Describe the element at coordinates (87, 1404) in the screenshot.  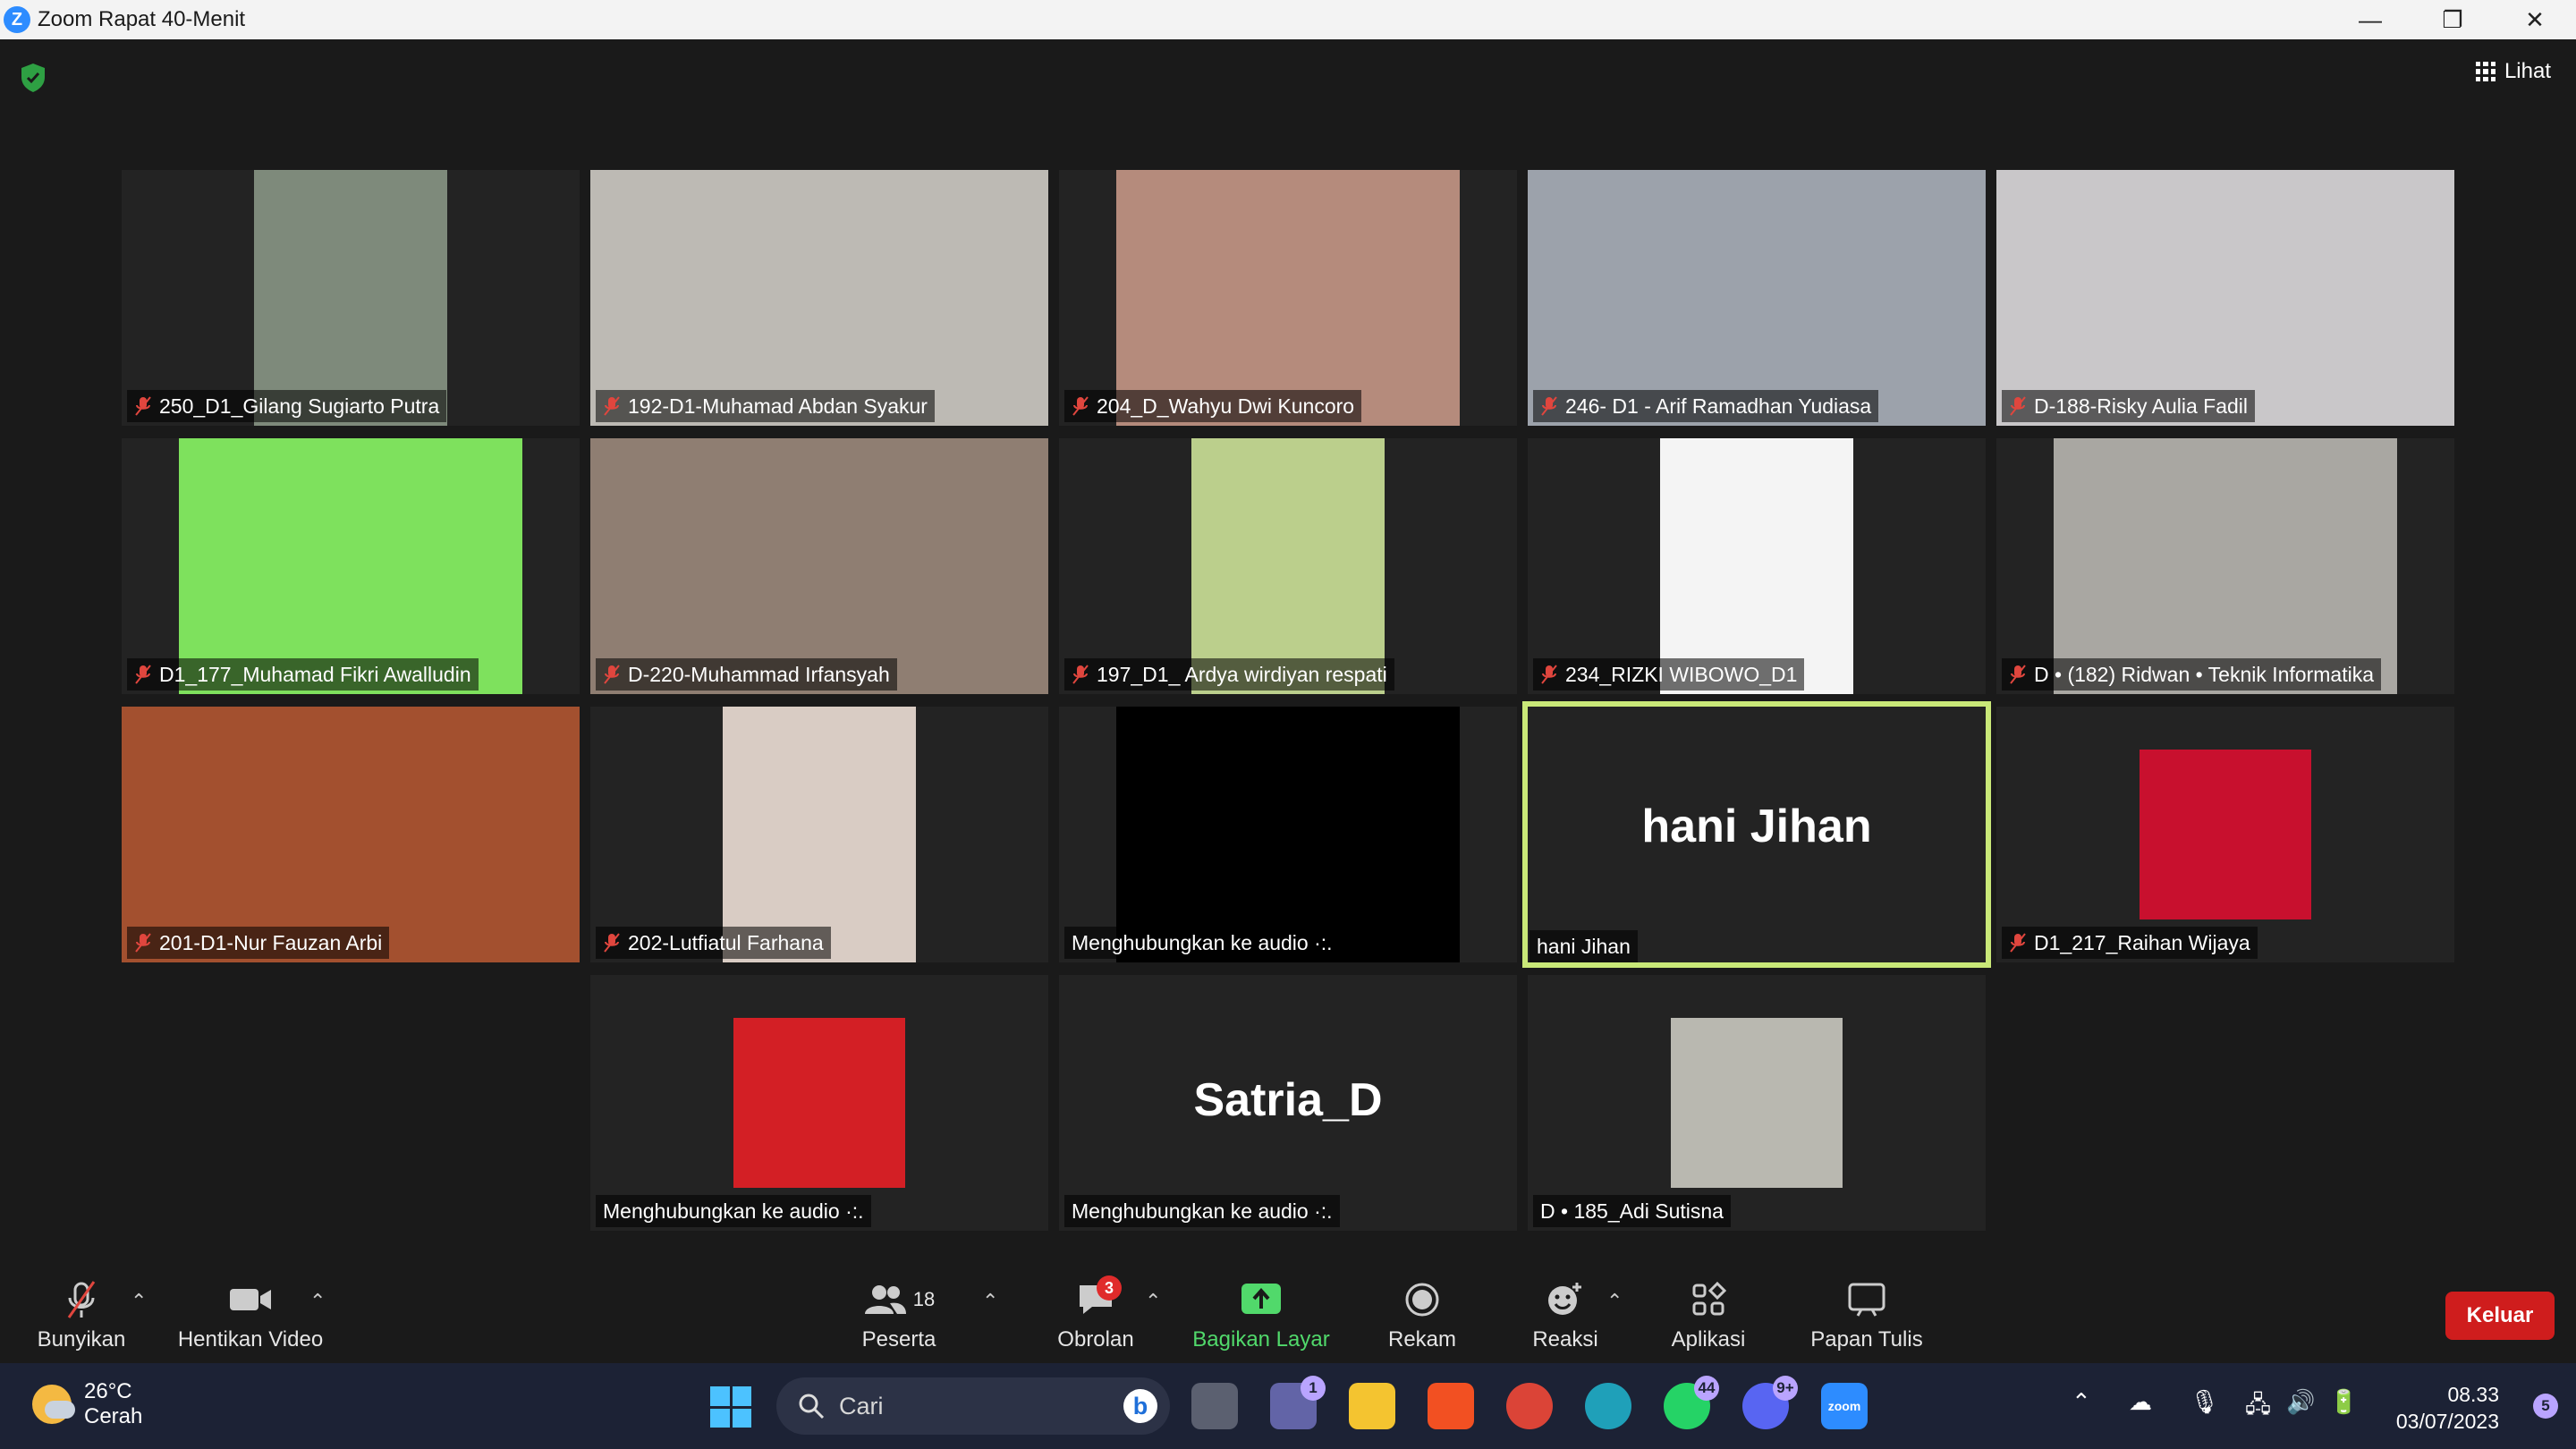
I see `weather-widget: 26°C Cerah` at that location.